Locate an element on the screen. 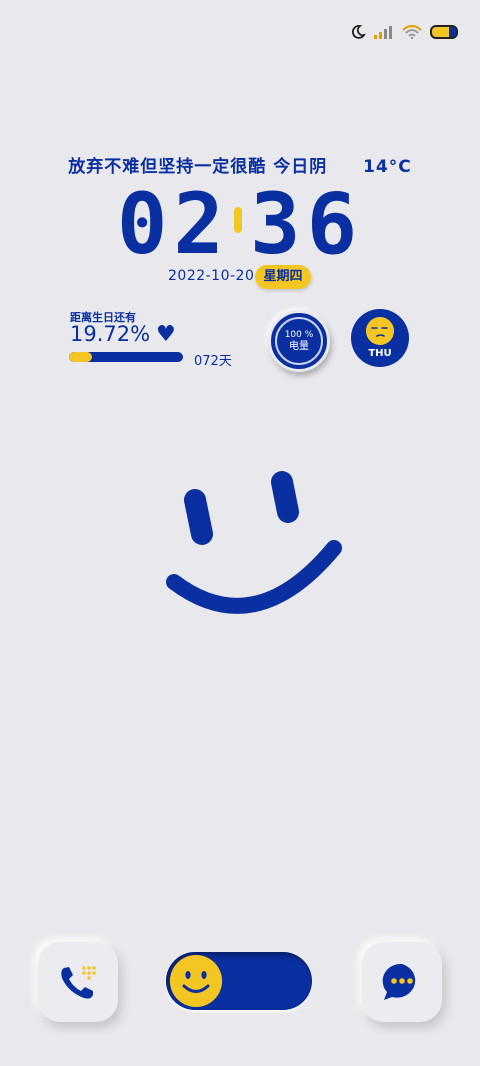 The image size is (480, 1066). phone-button is located at coordinates (78, 982).